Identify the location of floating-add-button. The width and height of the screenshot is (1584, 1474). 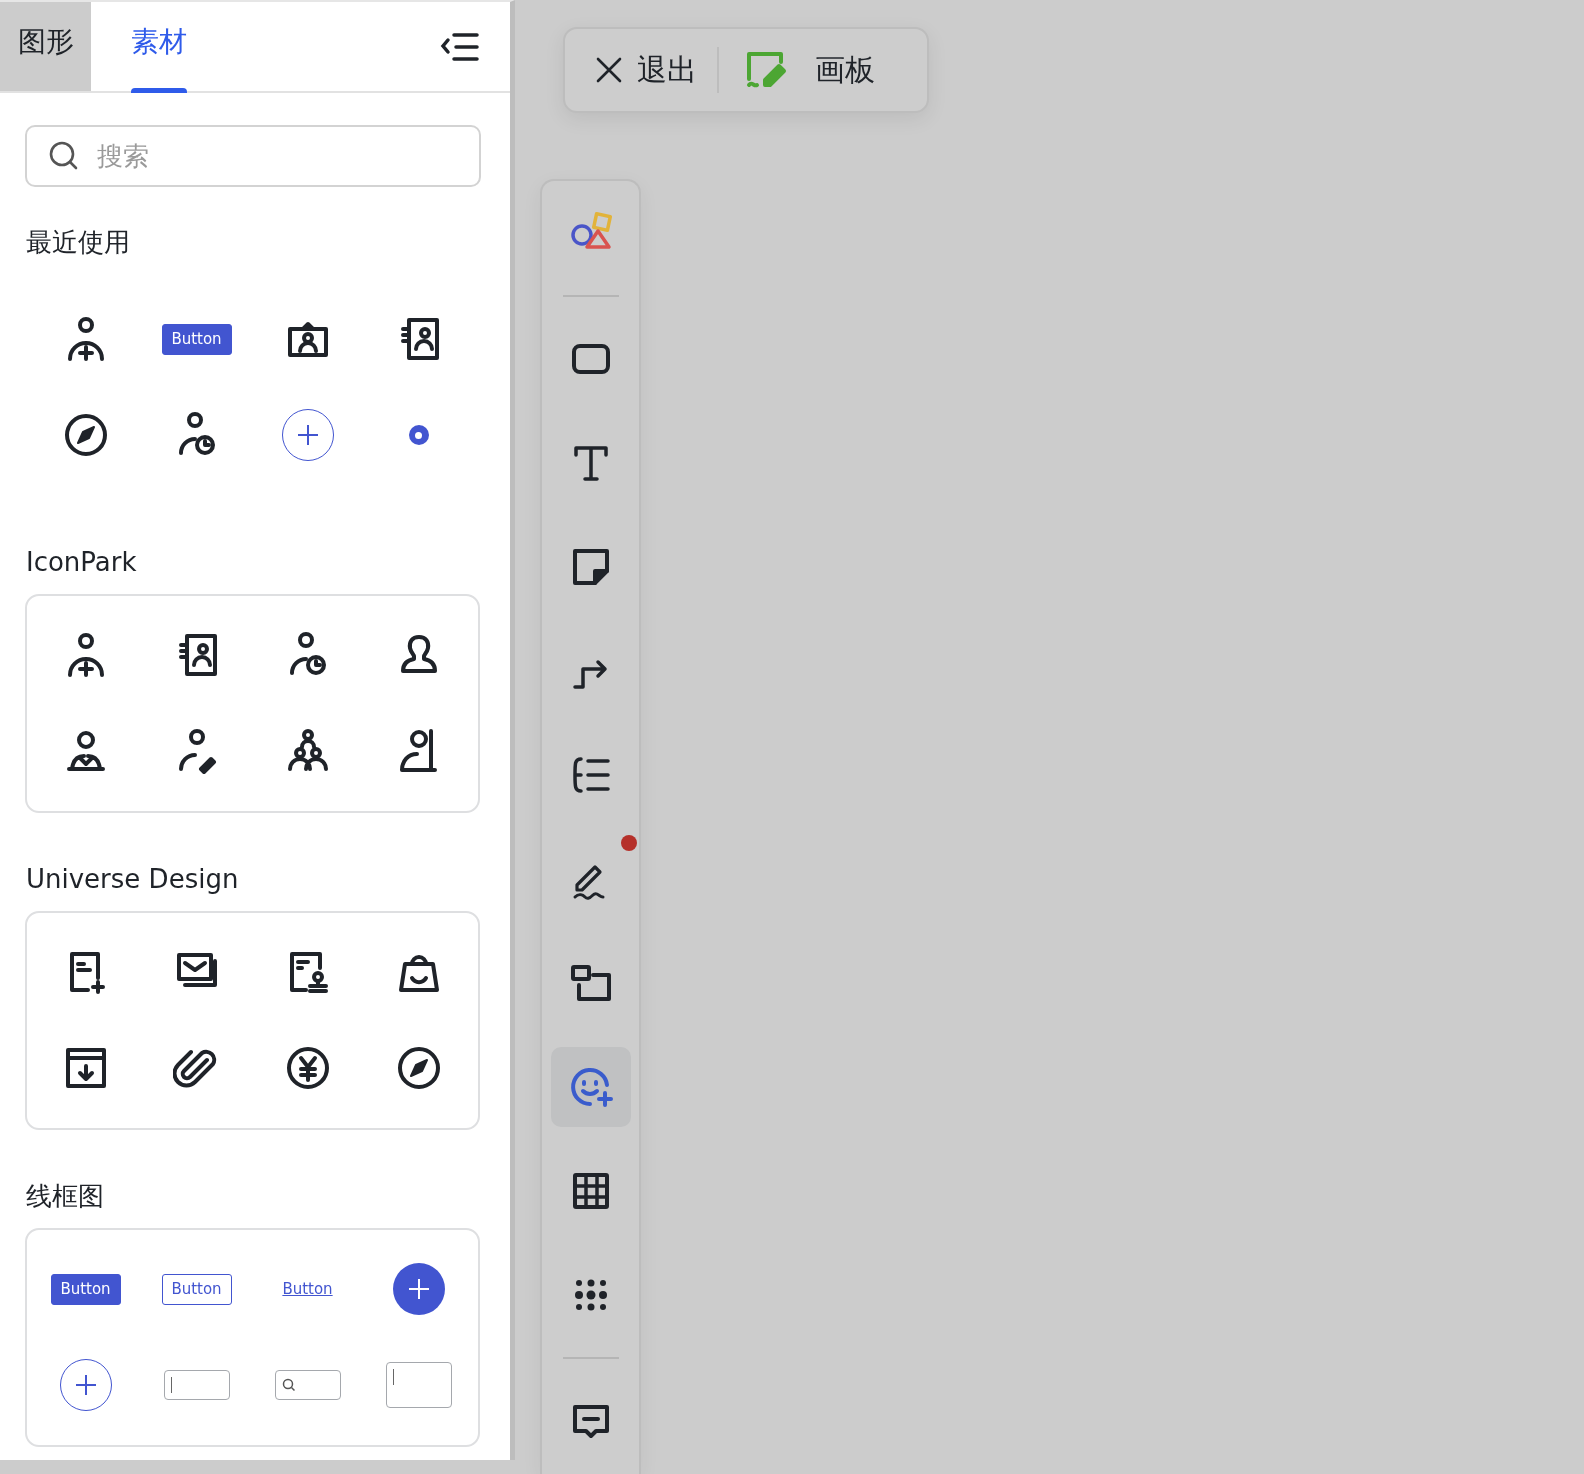
(418, 1289).